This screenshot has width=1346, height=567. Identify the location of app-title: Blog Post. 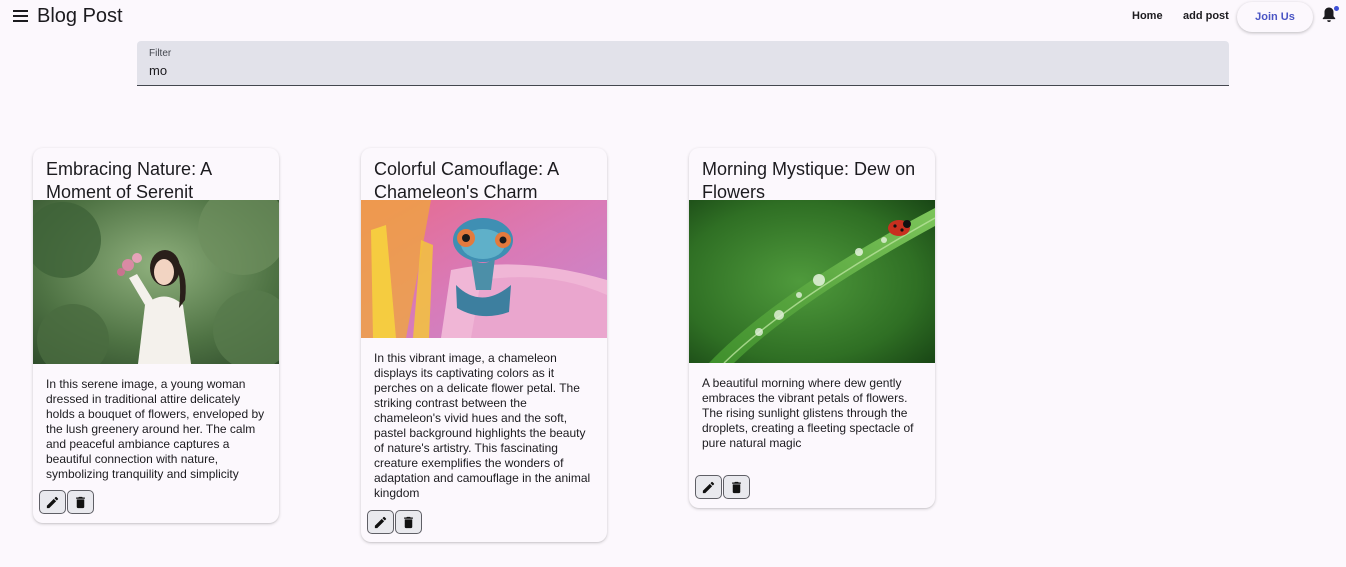
(80, 16).